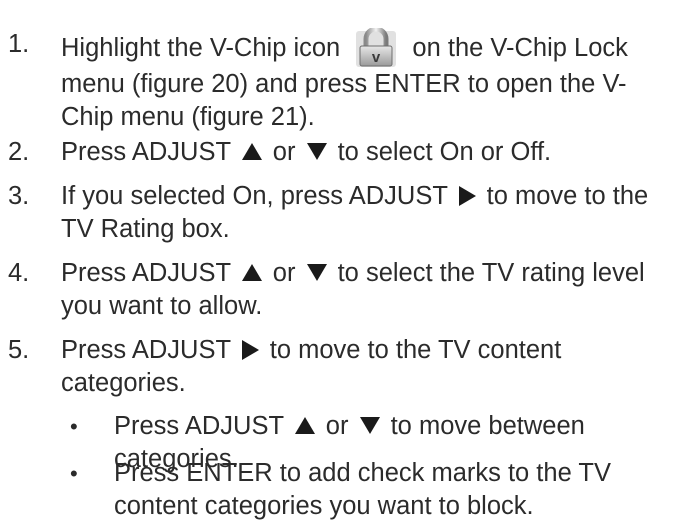 The image size is (694, 524). What do you see at coordinates (188, 117) in the screenshot?
I see `step-line: Chip menu (figure 21).` at bounding box center [188, 117].